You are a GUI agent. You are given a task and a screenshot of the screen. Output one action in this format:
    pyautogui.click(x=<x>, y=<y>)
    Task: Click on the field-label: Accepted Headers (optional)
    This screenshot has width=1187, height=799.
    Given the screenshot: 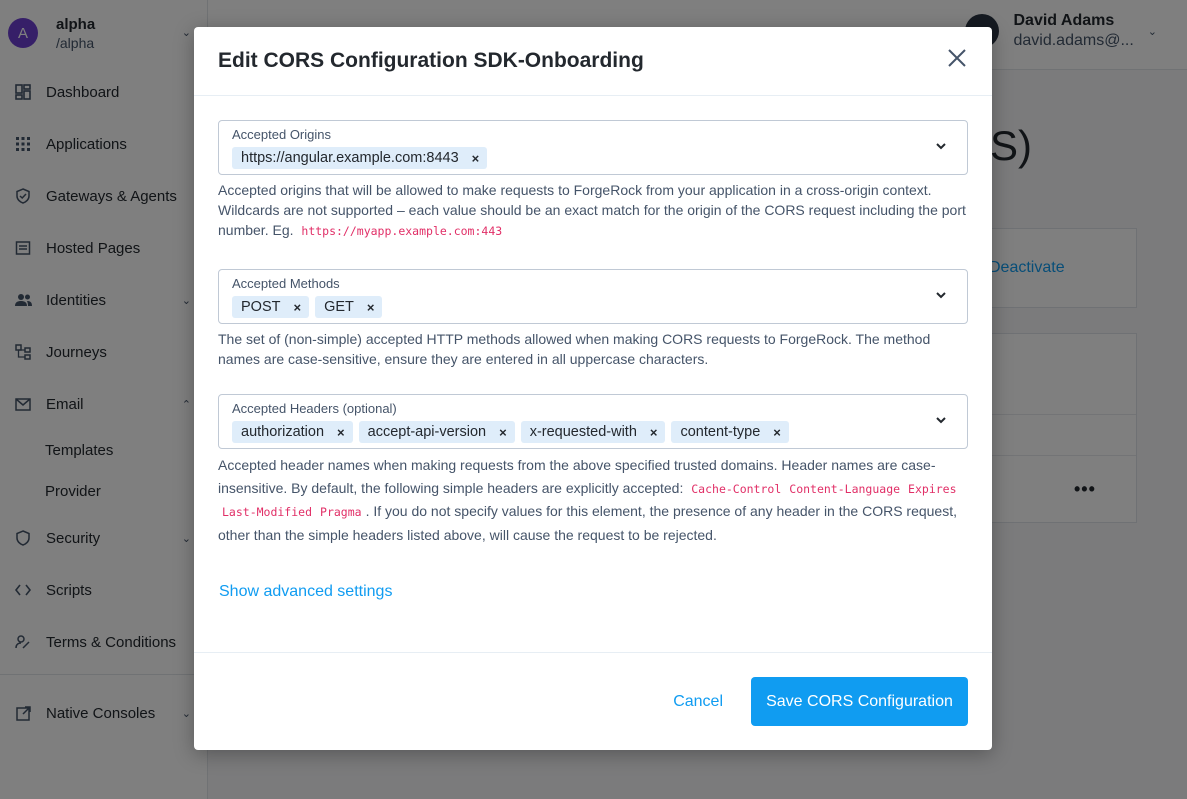 What is the action you would take?
    pyautogui.click(x=314, y=408)
    